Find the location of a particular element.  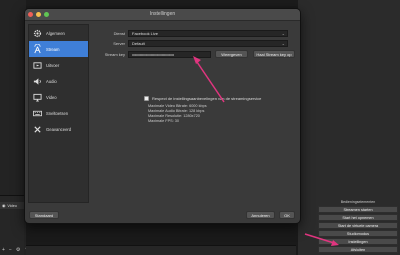

gear-icon is located at coordinates (37, 33).